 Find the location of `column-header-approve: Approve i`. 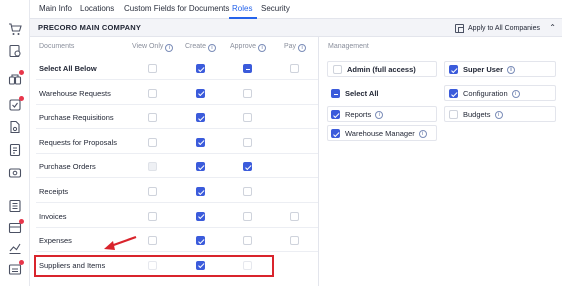

column-header-approve: Approve i is located at coordinates (248, 47).